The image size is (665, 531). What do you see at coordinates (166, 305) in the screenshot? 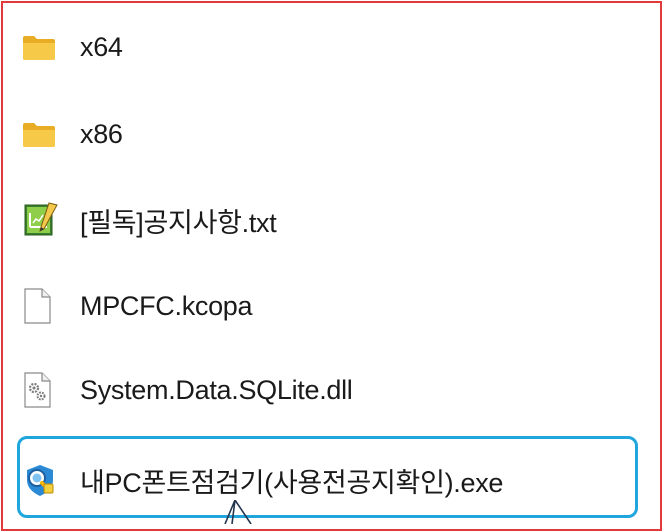
I see `explorer-item-label: MPCFC.kcopa` at bounding box center [166, 305].